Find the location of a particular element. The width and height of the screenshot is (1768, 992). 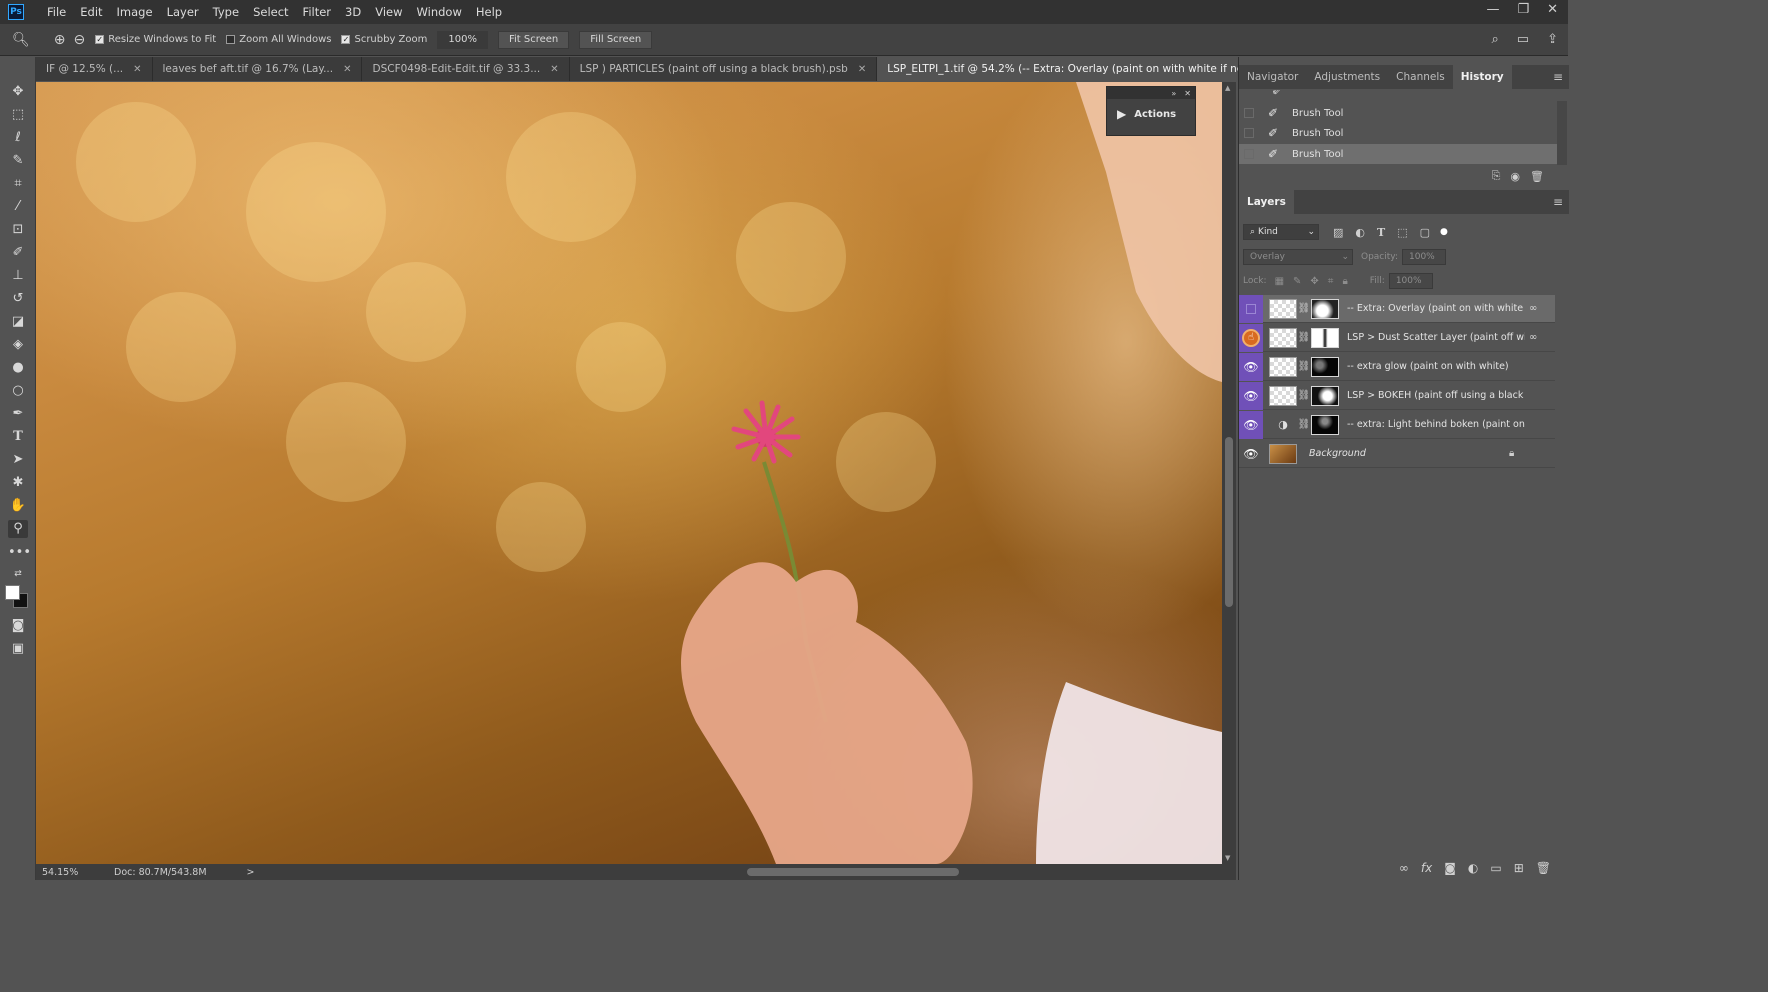

document-tab: DSCF0498-Edit-Edit.tif @ 33.3... ✕ is located at coordinates (466, 69).